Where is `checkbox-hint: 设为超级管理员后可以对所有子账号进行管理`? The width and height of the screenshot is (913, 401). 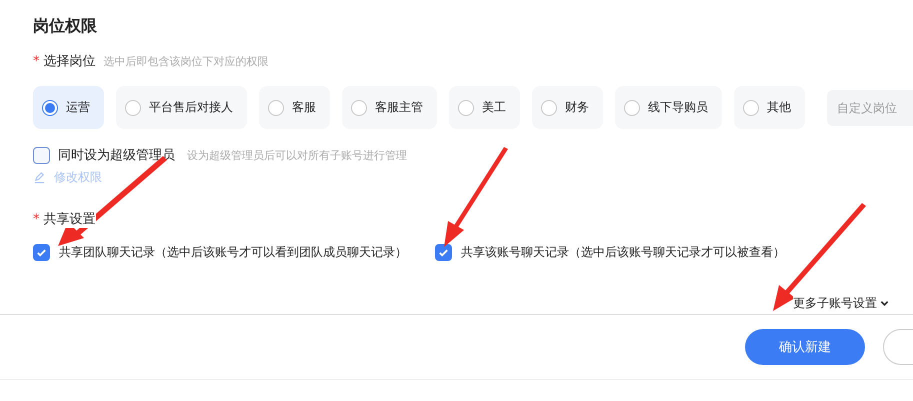
checkbox-hint: 设为超级管理员后可以对所有子账号进行管理 is located at coordinates (297, 155).